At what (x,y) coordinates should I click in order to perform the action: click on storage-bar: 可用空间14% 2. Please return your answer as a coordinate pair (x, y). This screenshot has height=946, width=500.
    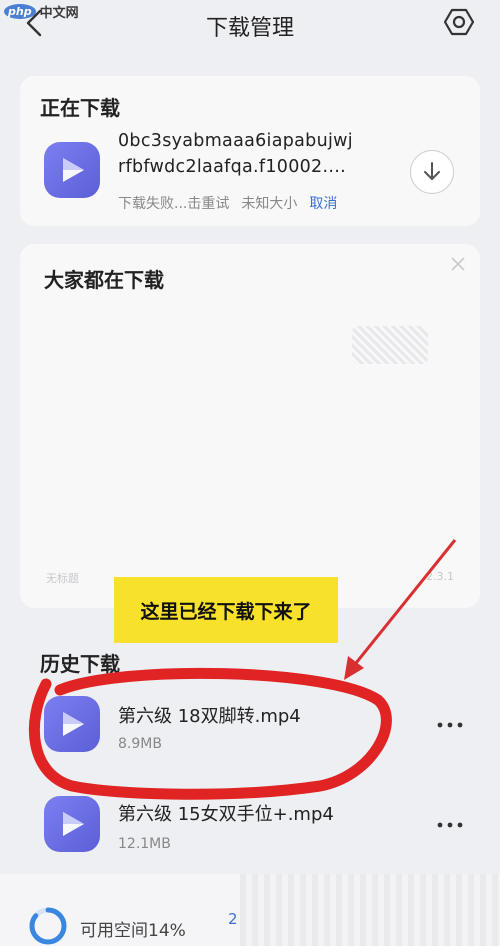
    Looking at the image, I should click on (250, 910).